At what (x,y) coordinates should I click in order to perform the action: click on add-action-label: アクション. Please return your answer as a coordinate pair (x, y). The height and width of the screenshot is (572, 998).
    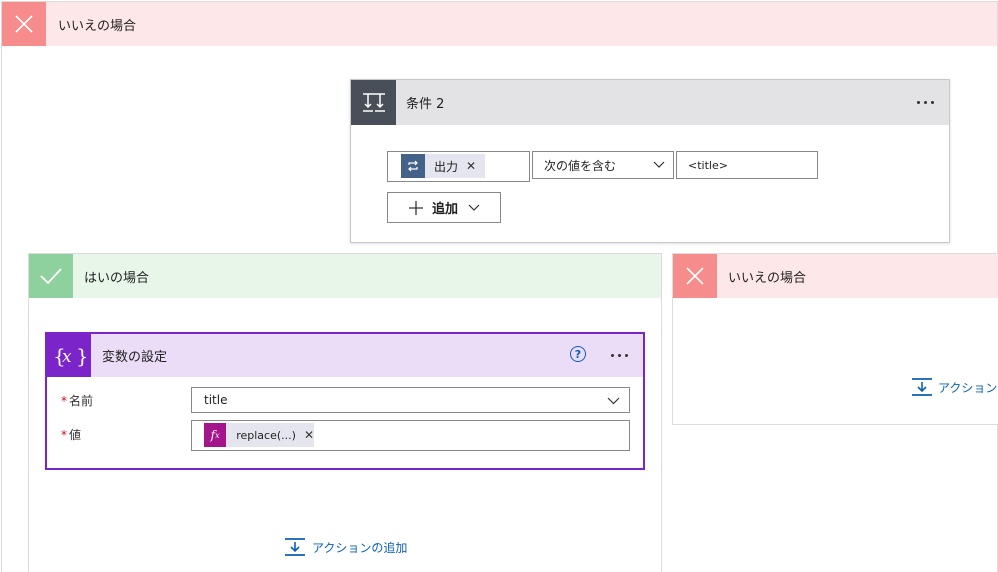
    Looking at the image, I should click on (968, 387).